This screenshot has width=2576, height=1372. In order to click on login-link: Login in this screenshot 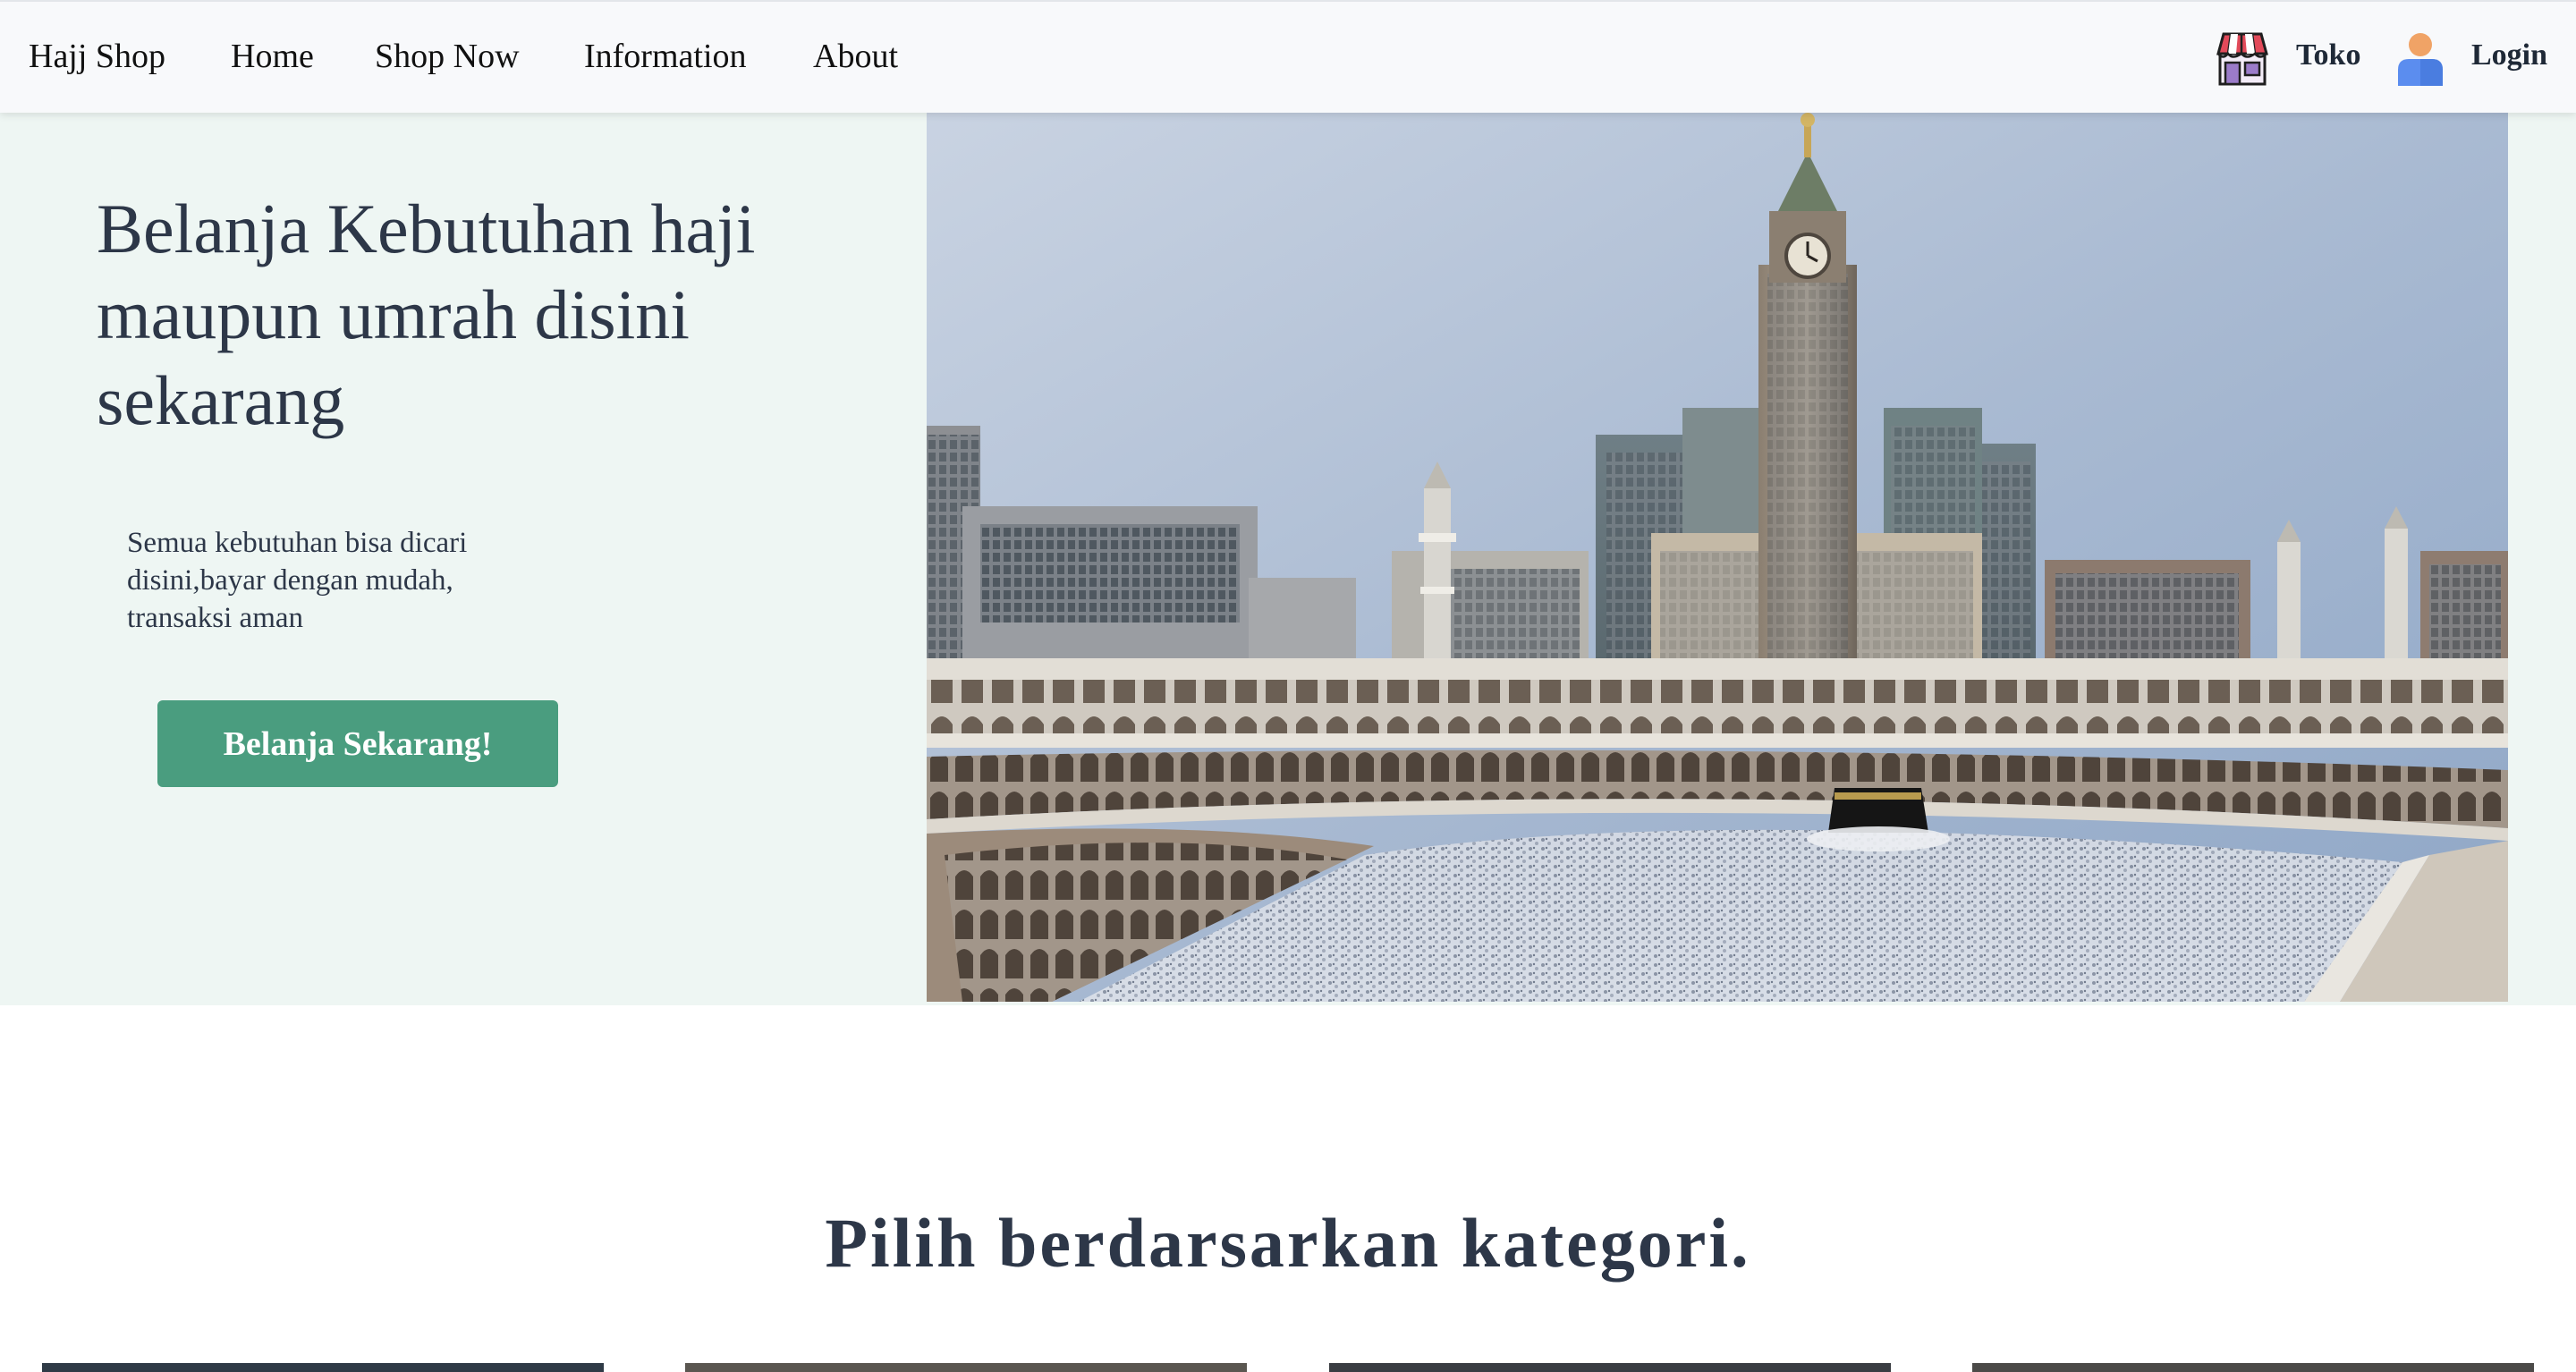, I will do `click(2509, 55)`.